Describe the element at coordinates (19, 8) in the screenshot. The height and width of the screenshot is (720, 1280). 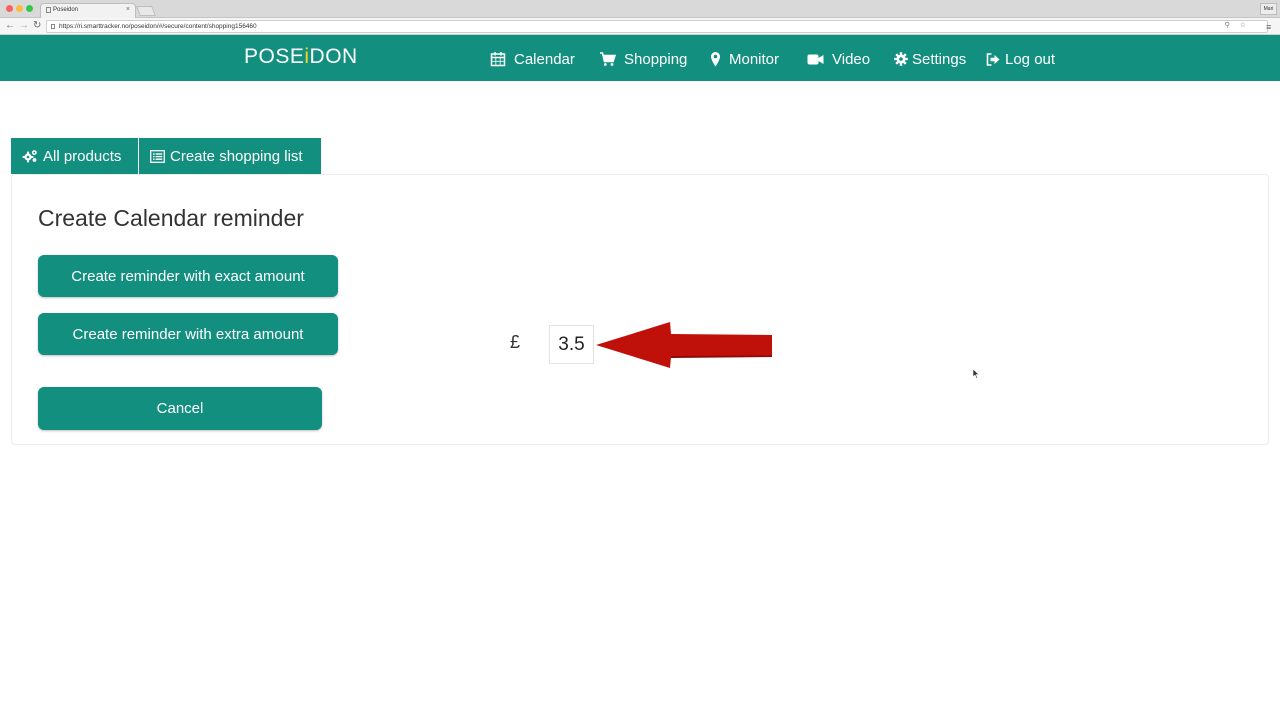
I see `minimize-window-button` at that location.